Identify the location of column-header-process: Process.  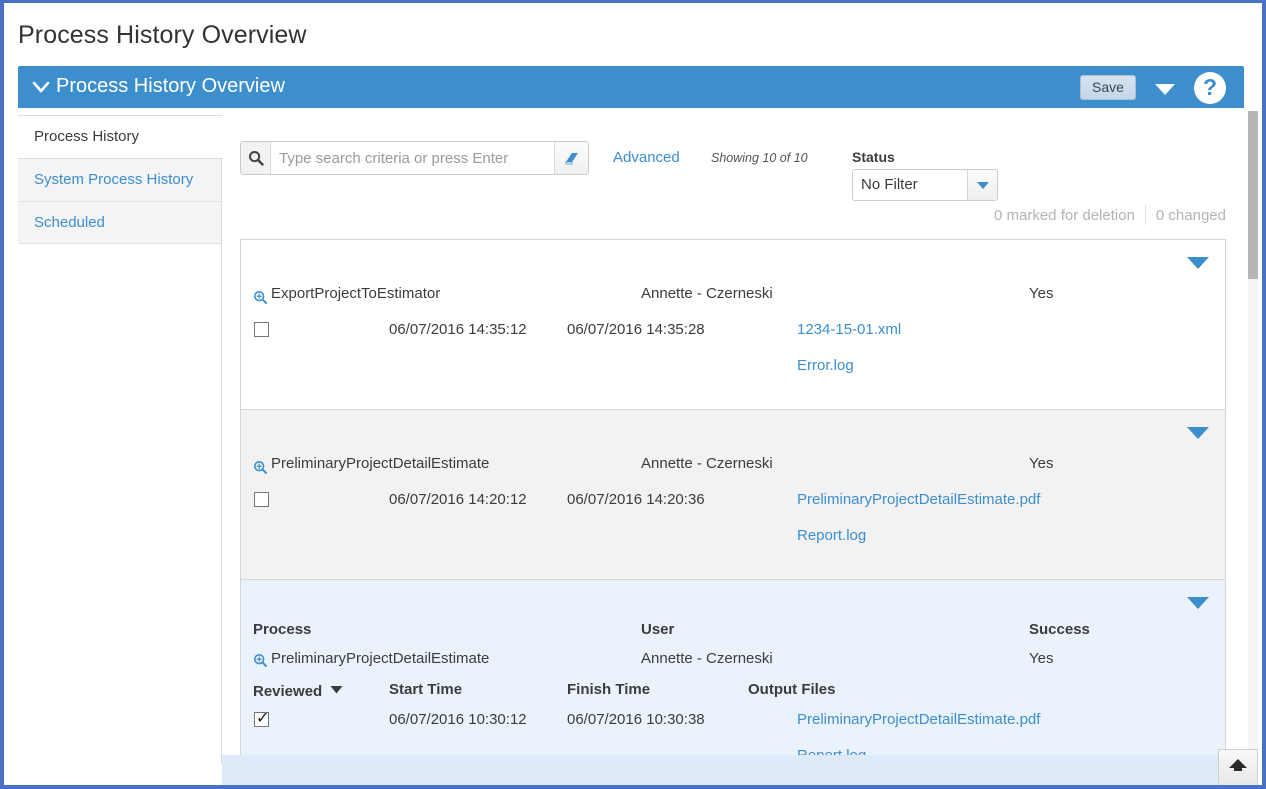
(282, 629).